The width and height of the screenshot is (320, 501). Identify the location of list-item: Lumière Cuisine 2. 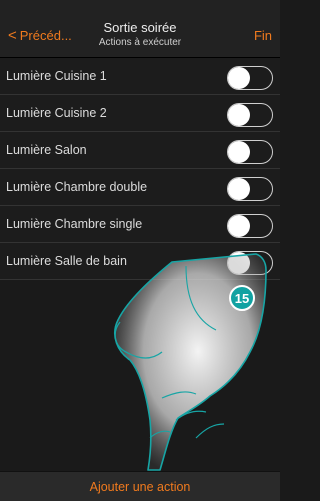
(140, 113).